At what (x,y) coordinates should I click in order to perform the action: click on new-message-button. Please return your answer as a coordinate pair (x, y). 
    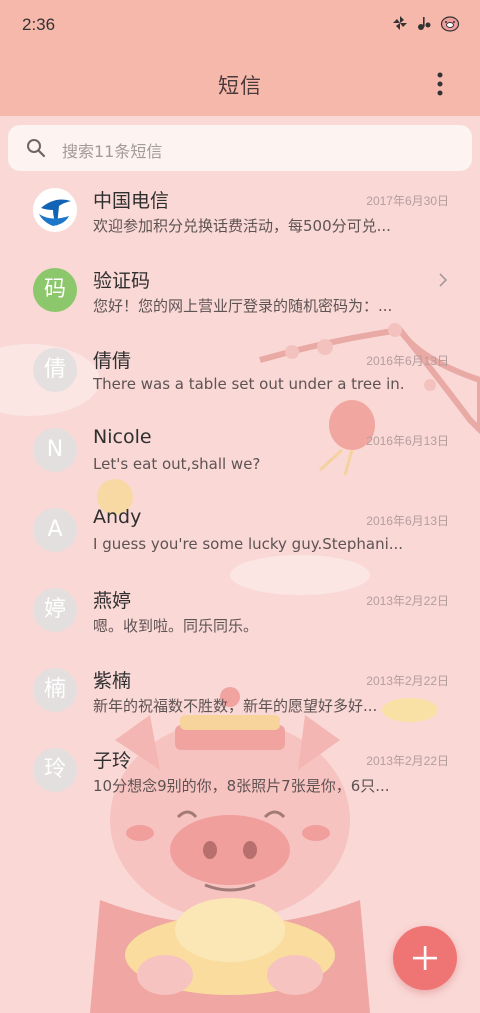
    Looking at the image, I should click on (425, 958).